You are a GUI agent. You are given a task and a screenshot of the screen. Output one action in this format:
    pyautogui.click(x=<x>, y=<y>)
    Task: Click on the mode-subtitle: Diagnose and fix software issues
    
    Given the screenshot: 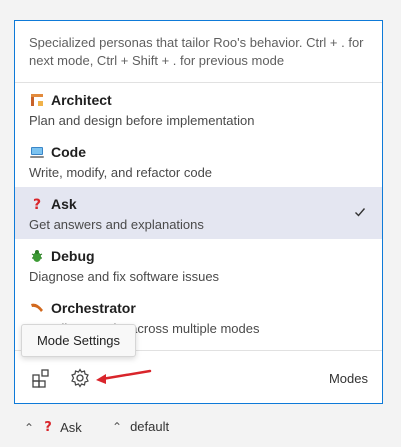 What is the action you would take?
    pyautogui.click(x=124, y=276)
    